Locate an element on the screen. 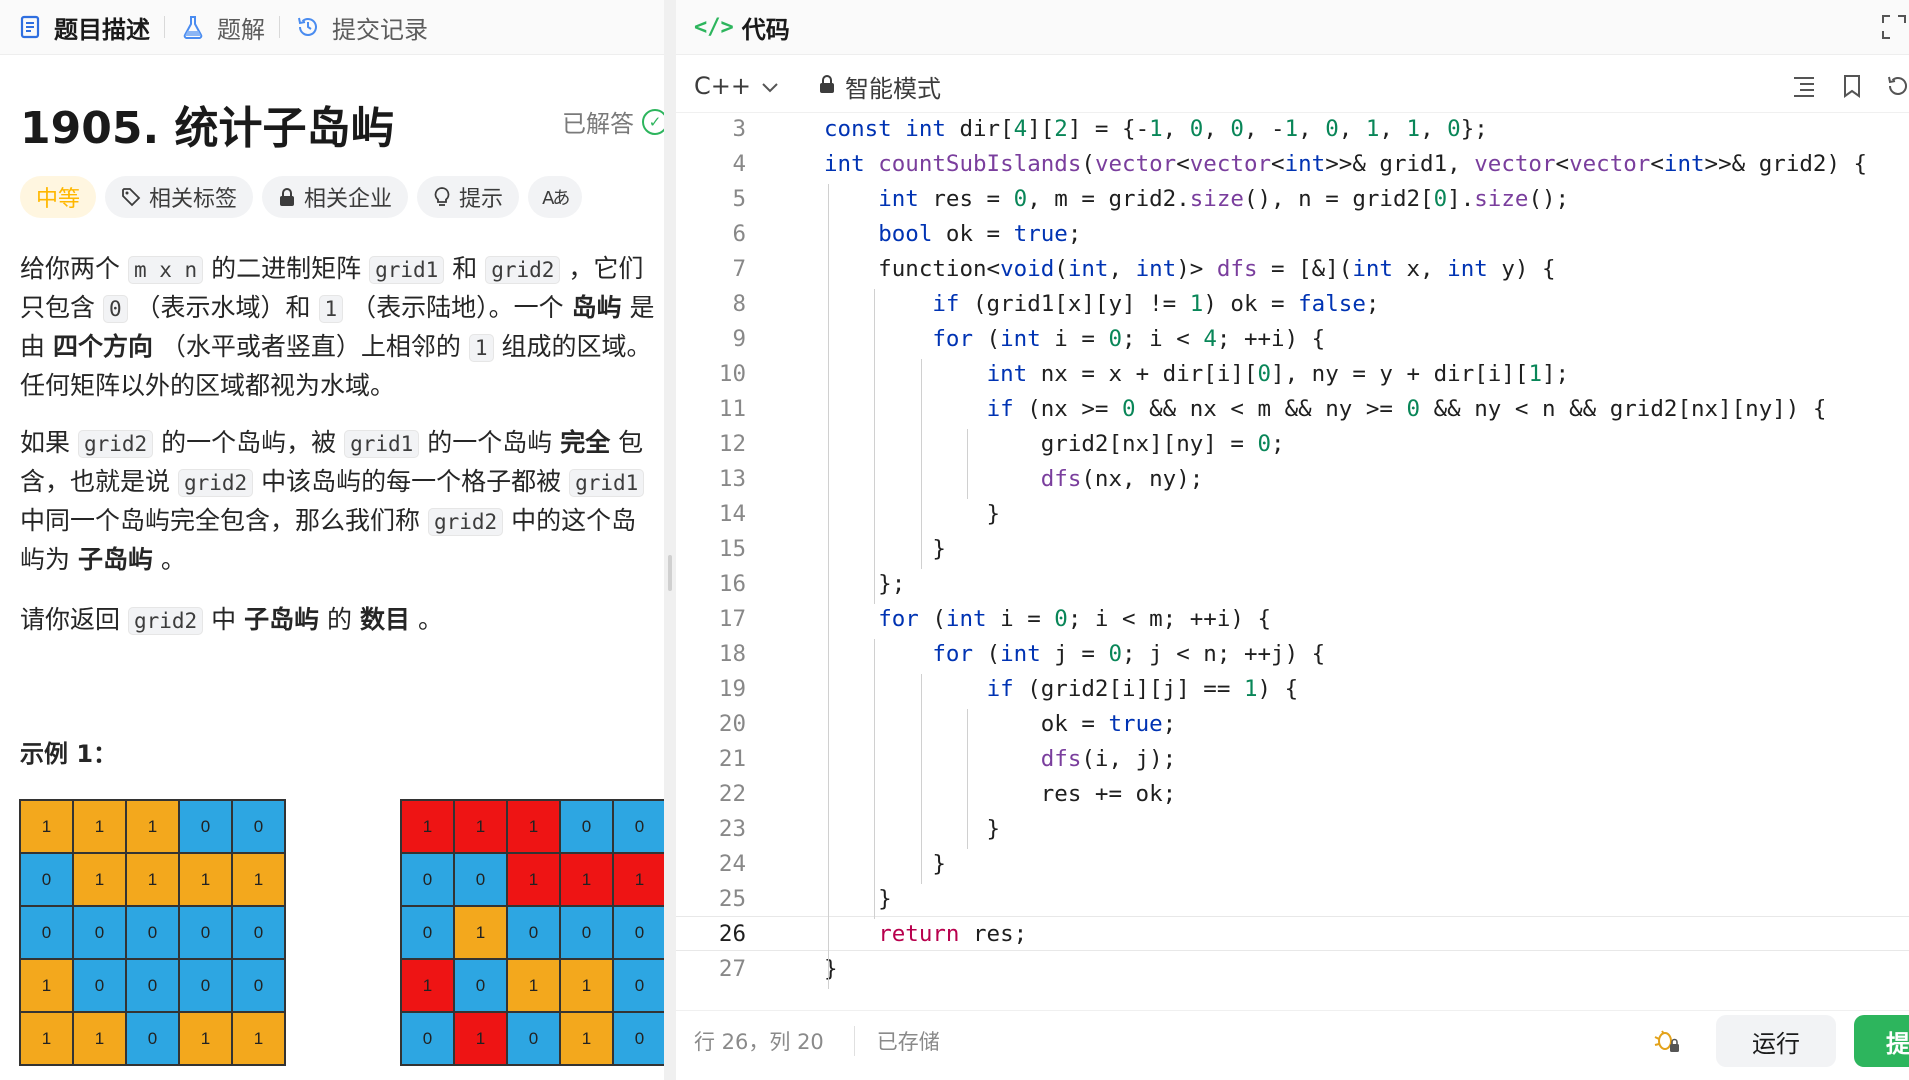 This screenshot has height=1080, width=1909. language-select: C++ is located at coordinates (736, 86).